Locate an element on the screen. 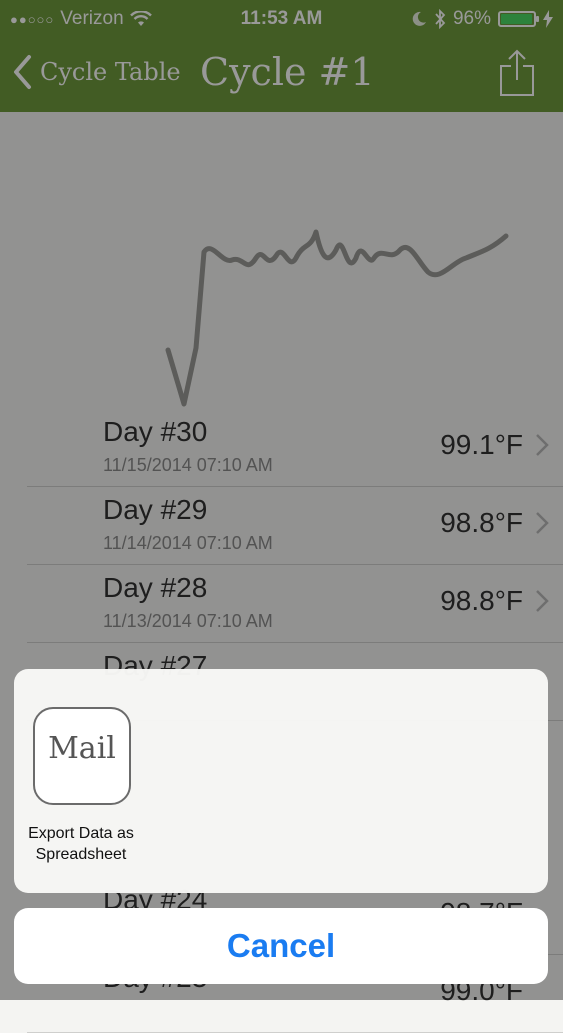  export-data-label: Export Data as Spreadsheet is located at coordinates (81, 844).